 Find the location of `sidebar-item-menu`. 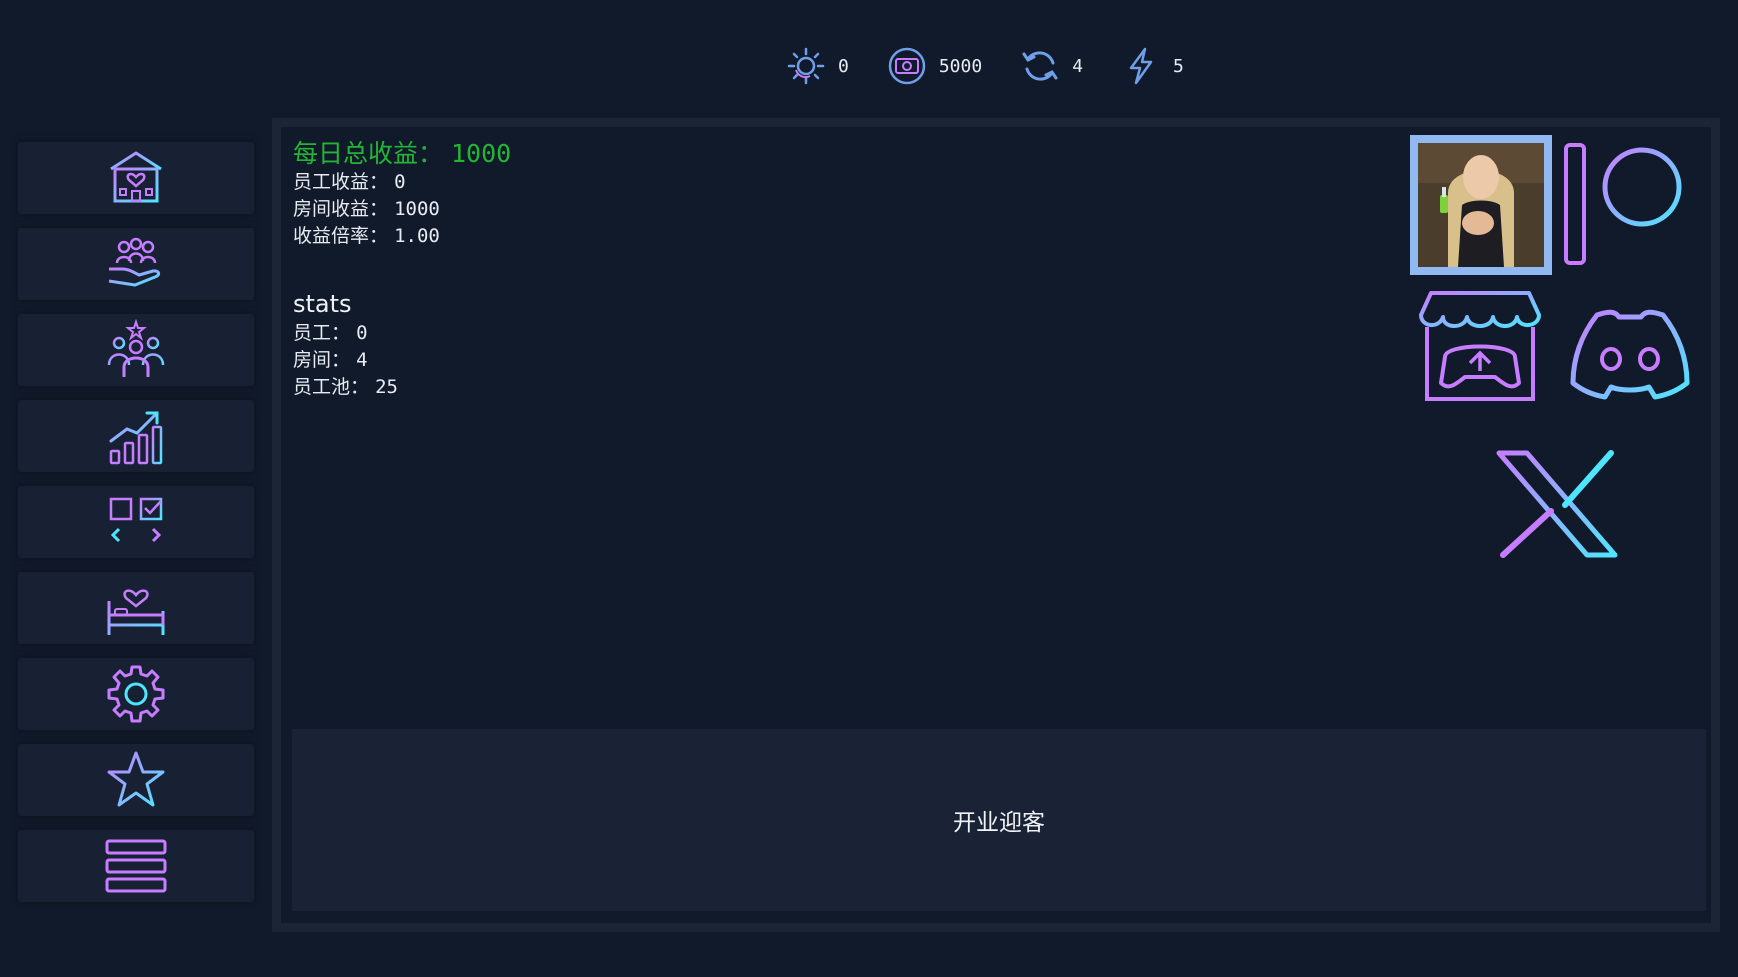

sidebar-item-menu is located at coordinates (136, 866).